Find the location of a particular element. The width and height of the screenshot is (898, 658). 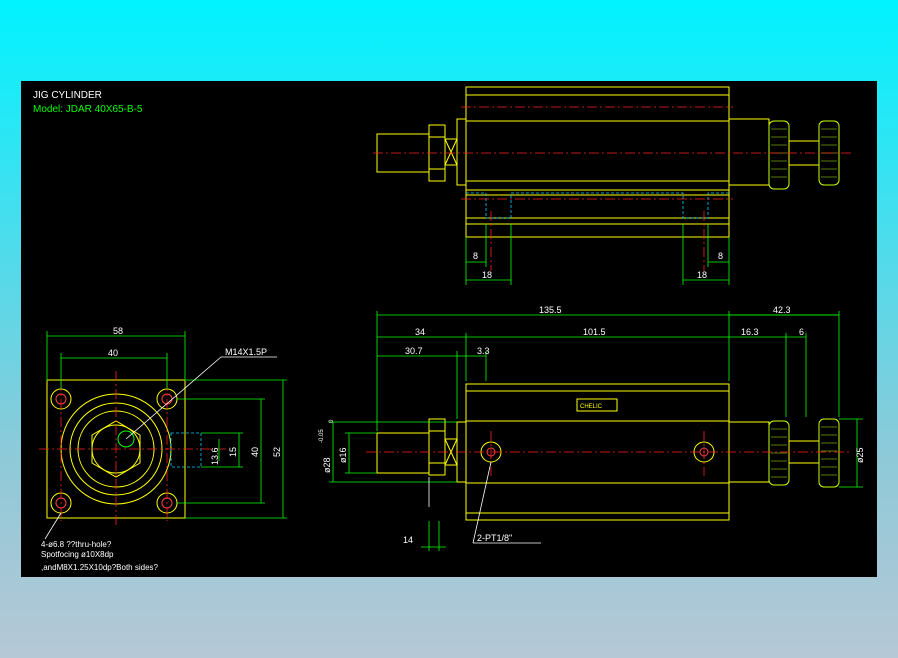

side-dim-16-3: 16.3 is located at coordinates (750, 332).